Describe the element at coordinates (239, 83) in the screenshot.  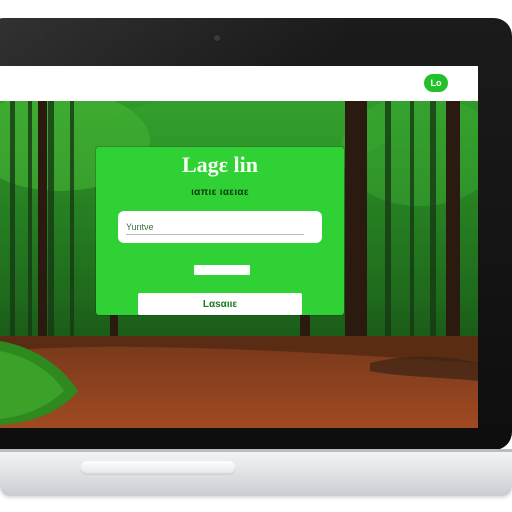
I see `top-bar: Lo` at that location.